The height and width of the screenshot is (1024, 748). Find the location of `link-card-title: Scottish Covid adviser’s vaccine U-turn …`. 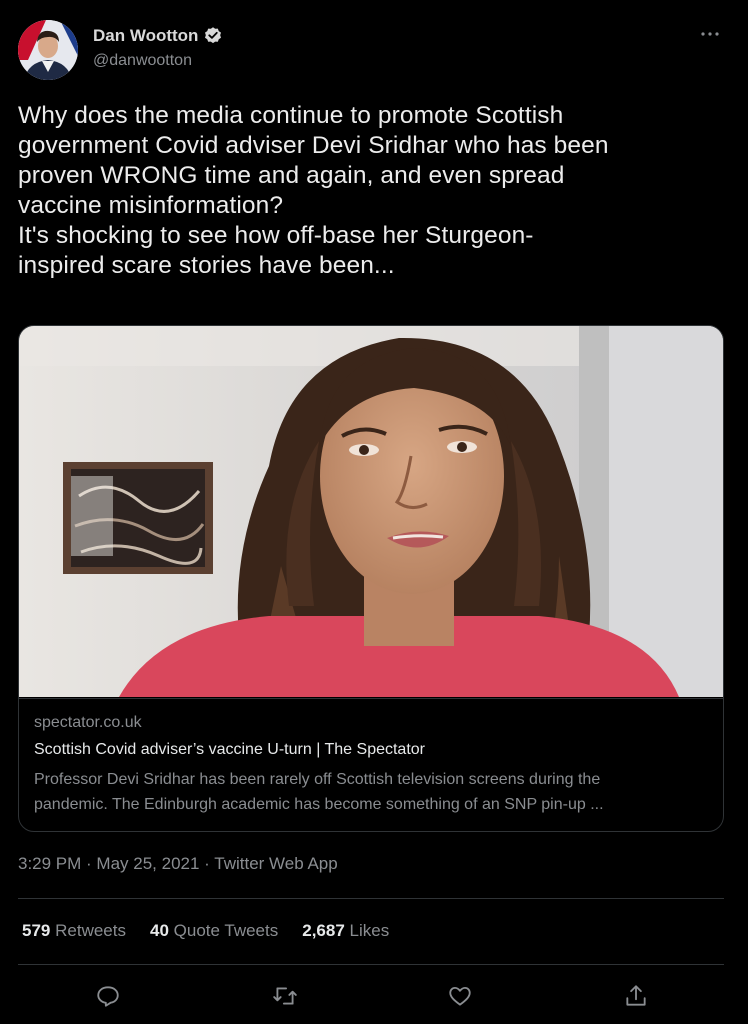

link-card-title: Scottish Covid adviser’s vaccine U-turn … is located at coordinates (229, 749).